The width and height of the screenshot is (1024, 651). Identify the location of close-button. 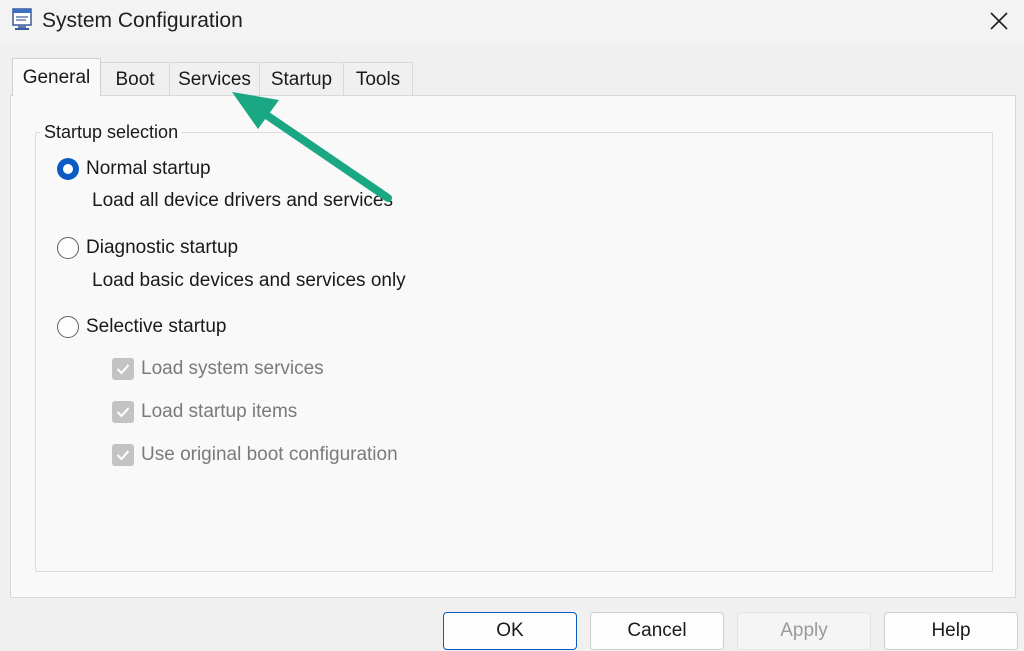
(999, 21).